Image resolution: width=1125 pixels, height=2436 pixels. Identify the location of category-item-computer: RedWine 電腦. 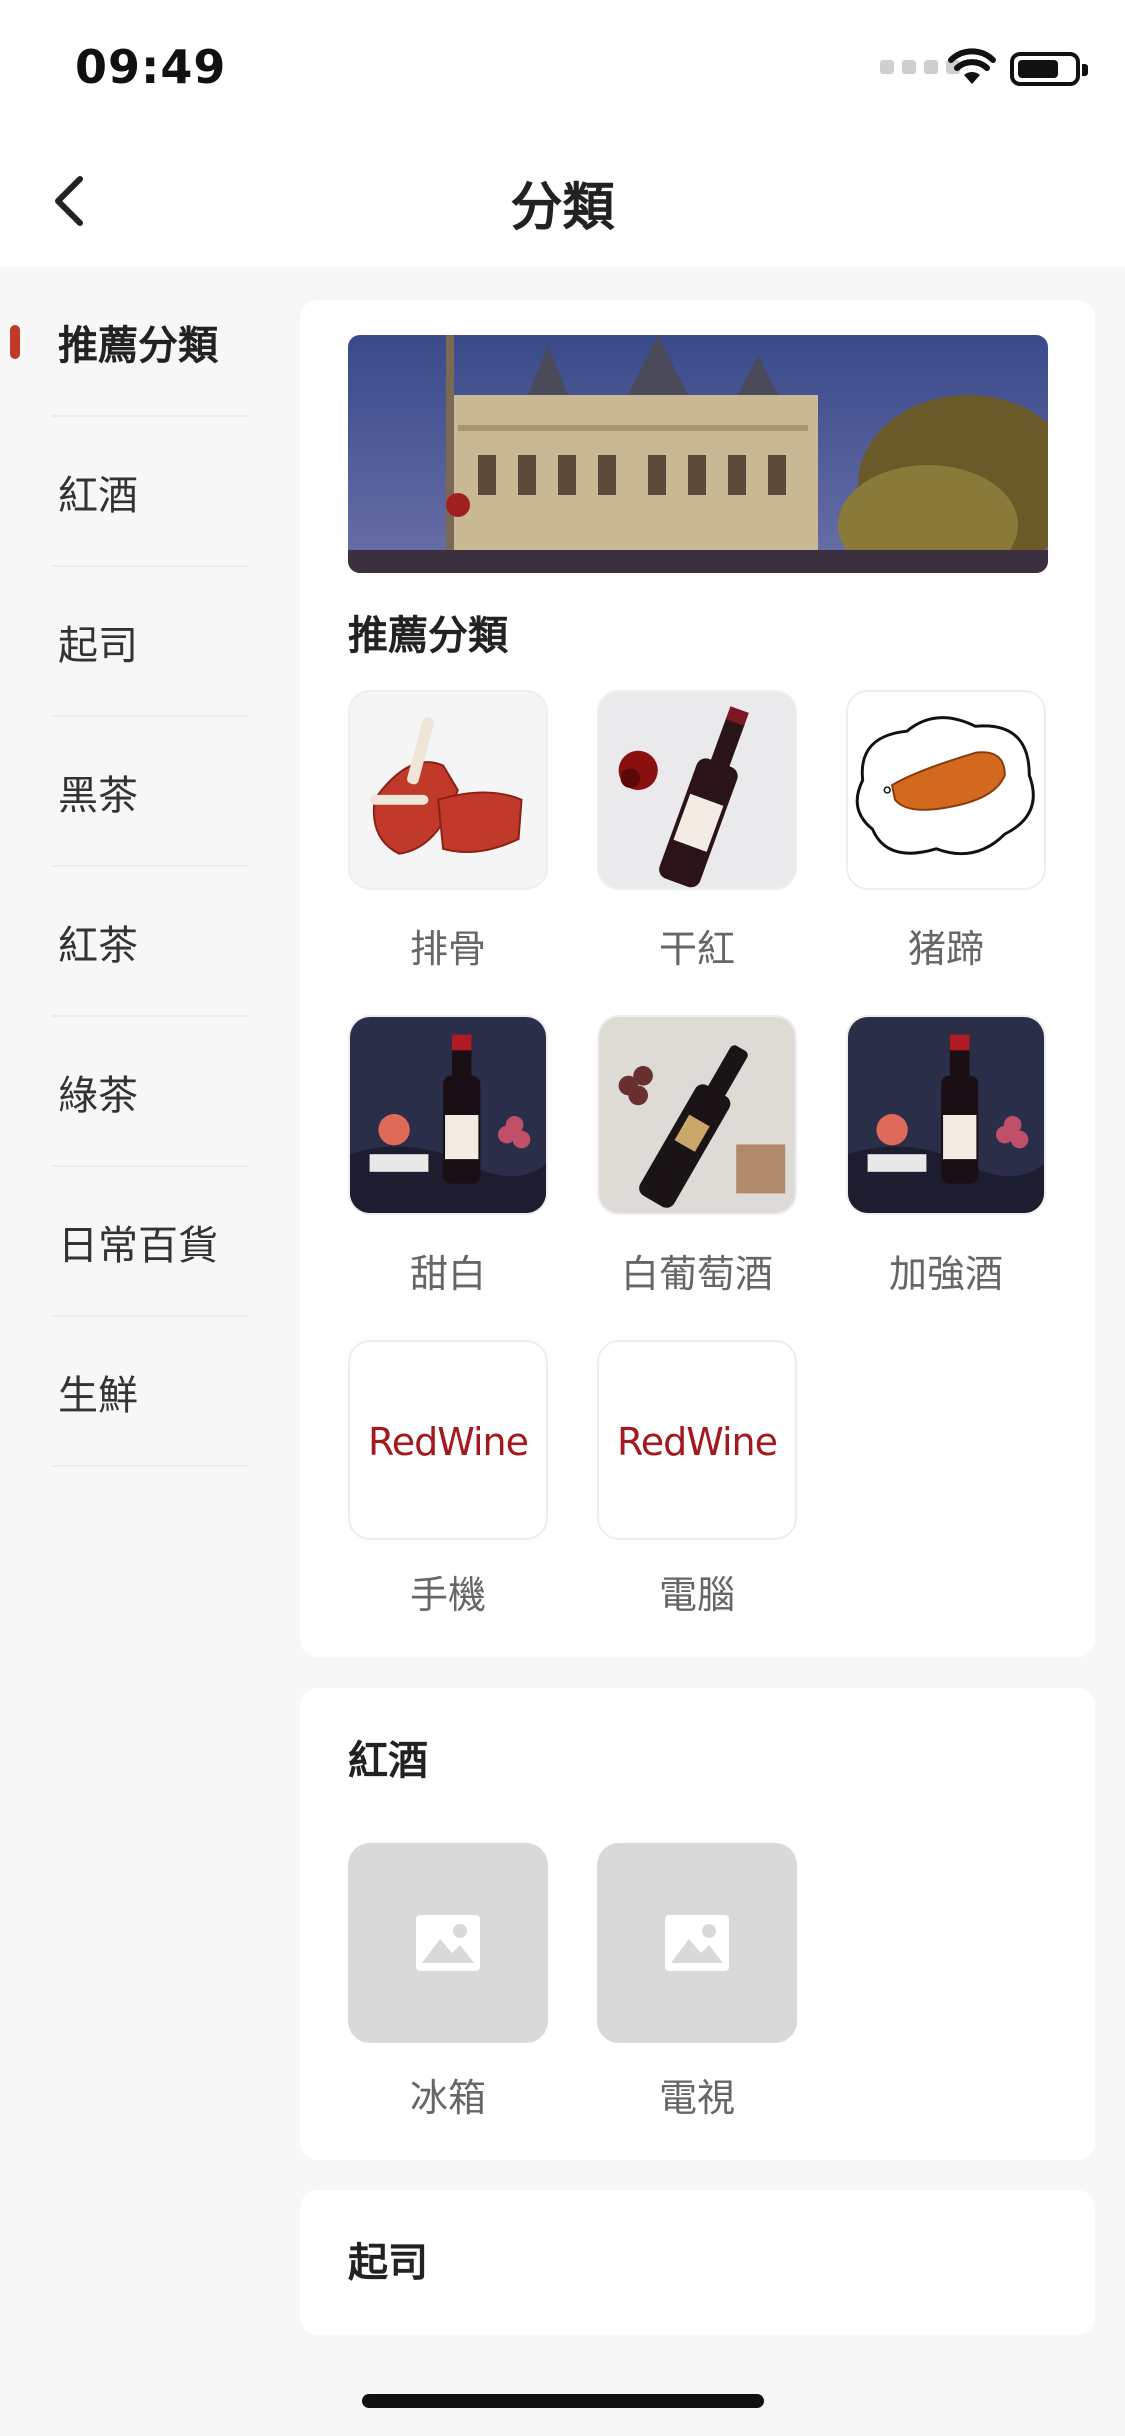
(697, 1479).